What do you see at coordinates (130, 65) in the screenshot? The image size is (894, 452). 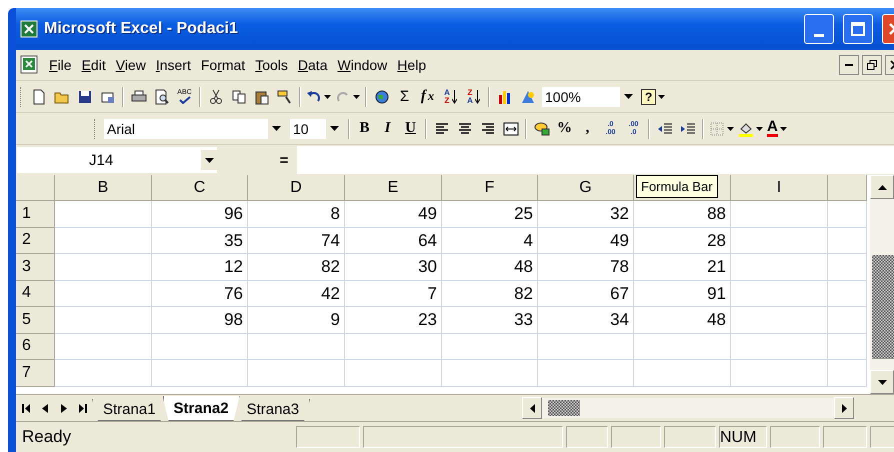 I see `menu-item: View` at bounding box center [130, 65].